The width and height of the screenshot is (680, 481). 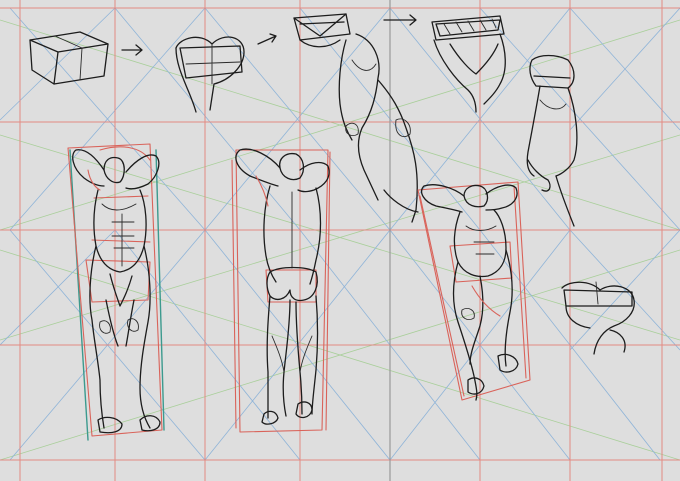 I want to click on figure-foreshortened-view, so click(x=474, y=291).